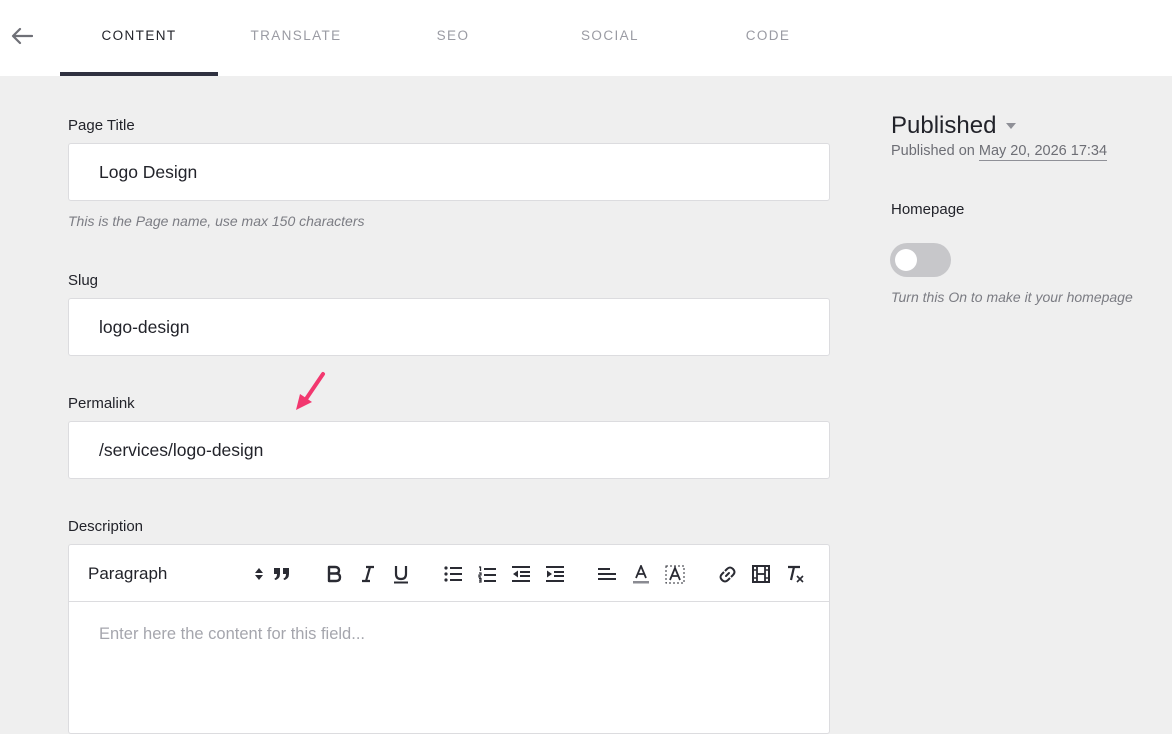 This screenshot has height=734, width=1172. I want to click on status-value: Published, so click(944, 125).